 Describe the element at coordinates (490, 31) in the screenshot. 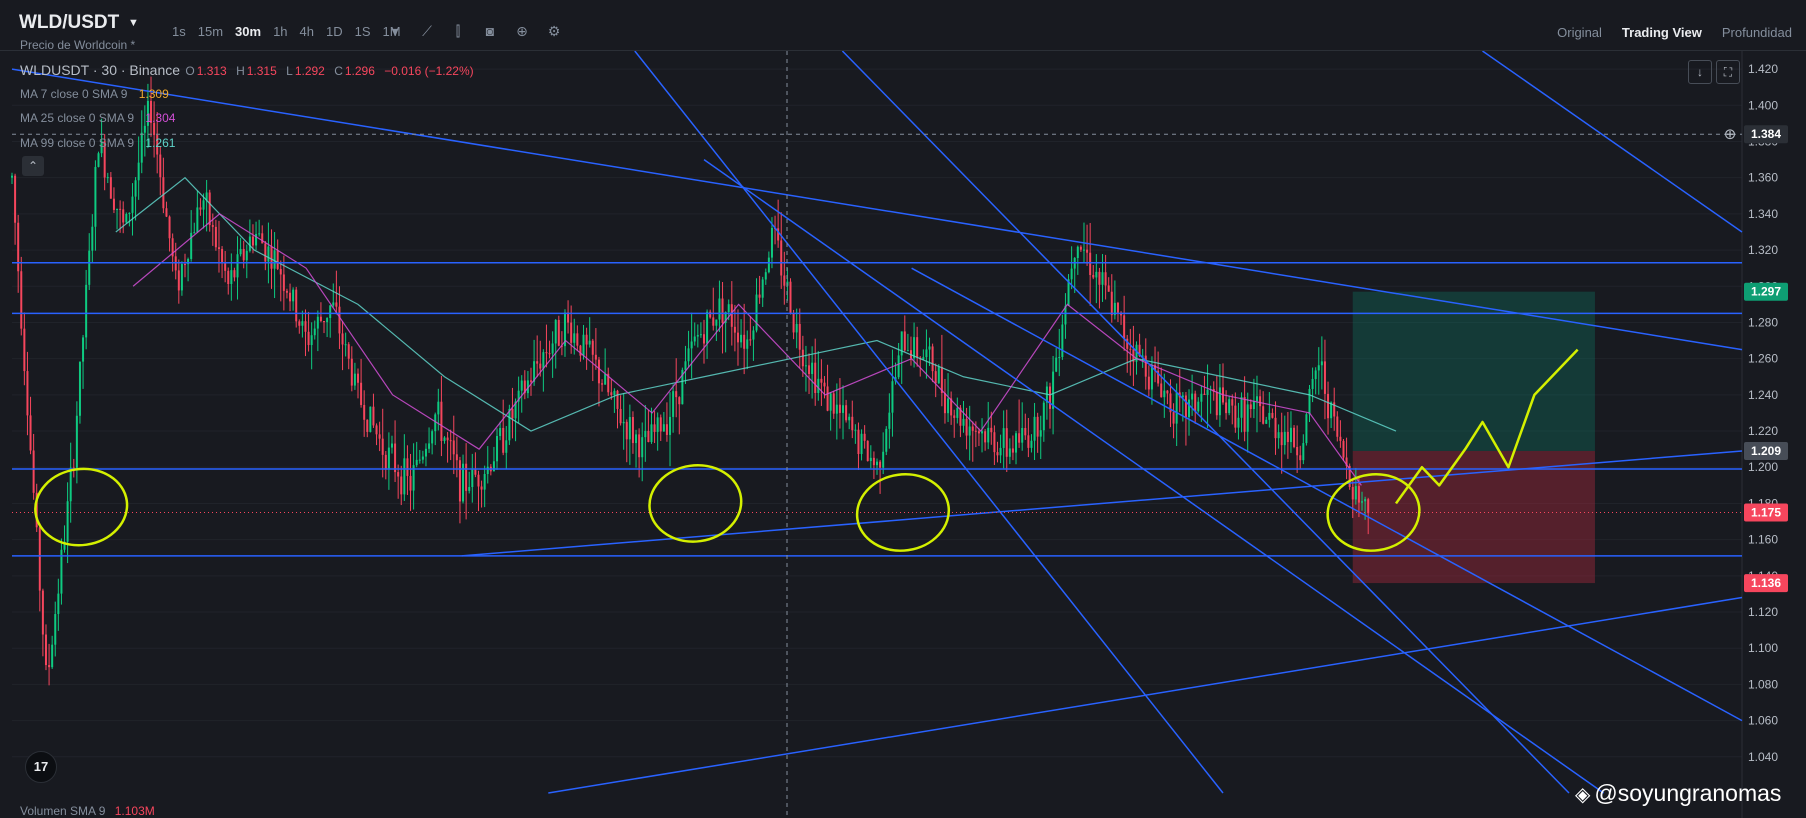

I see `camera-icon: ◙` at that location.